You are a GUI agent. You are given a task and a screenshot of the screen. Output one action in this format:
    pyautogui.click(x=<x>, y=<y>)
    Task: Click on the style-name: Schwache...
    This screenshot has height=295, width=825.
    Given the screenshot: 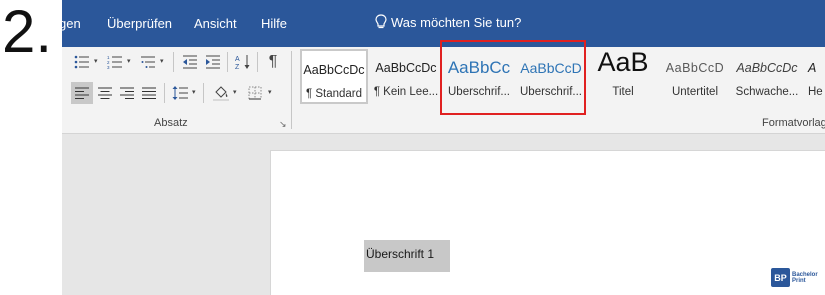 What is the action you would take?
    pyautogui.click(x=767, y=92)
    